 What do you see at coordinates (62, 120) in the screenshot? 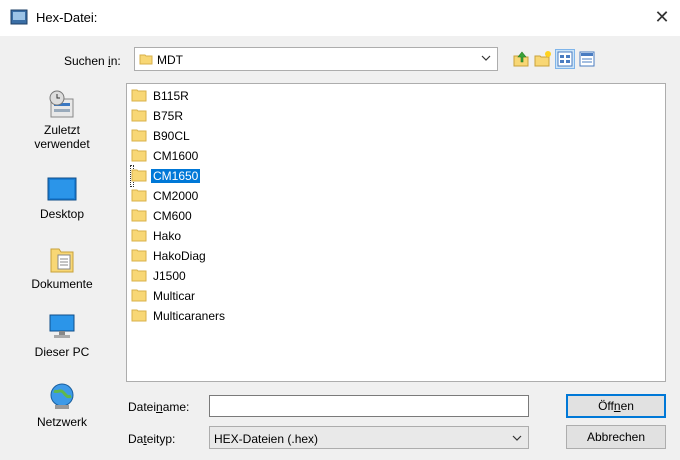
I see `place-recent: Zuletzt verwendet` at bounding box center [62, 120].